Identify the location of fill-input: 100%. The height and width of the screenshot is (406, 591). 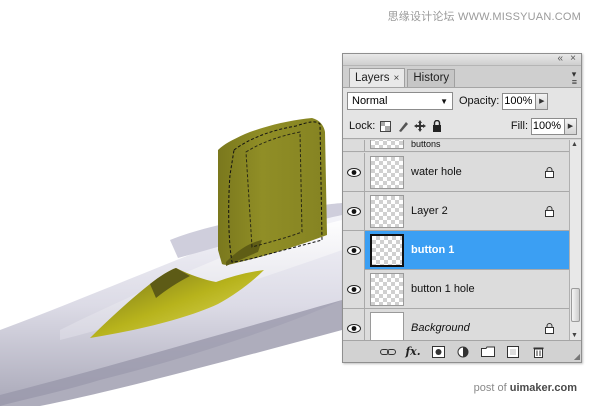
(548, 126).